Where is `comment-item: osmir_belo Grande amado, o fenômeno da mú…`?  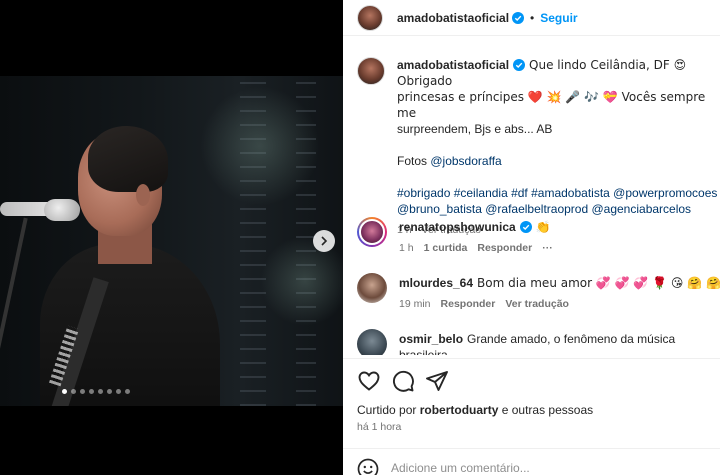
comment-item: osmir_belo Grande amado, o fenômeno da mú… is located at coordinates (538, 342).